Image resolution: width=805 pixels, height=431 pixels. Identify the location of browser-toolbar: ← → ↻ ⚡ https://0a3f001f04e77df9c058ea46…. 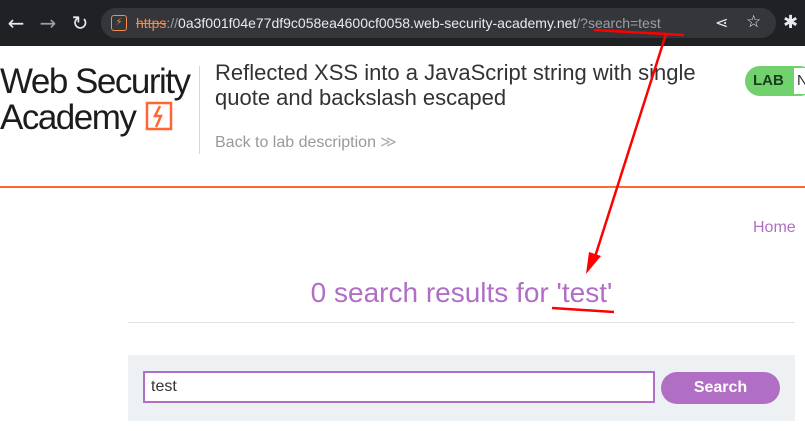
(402, 23).